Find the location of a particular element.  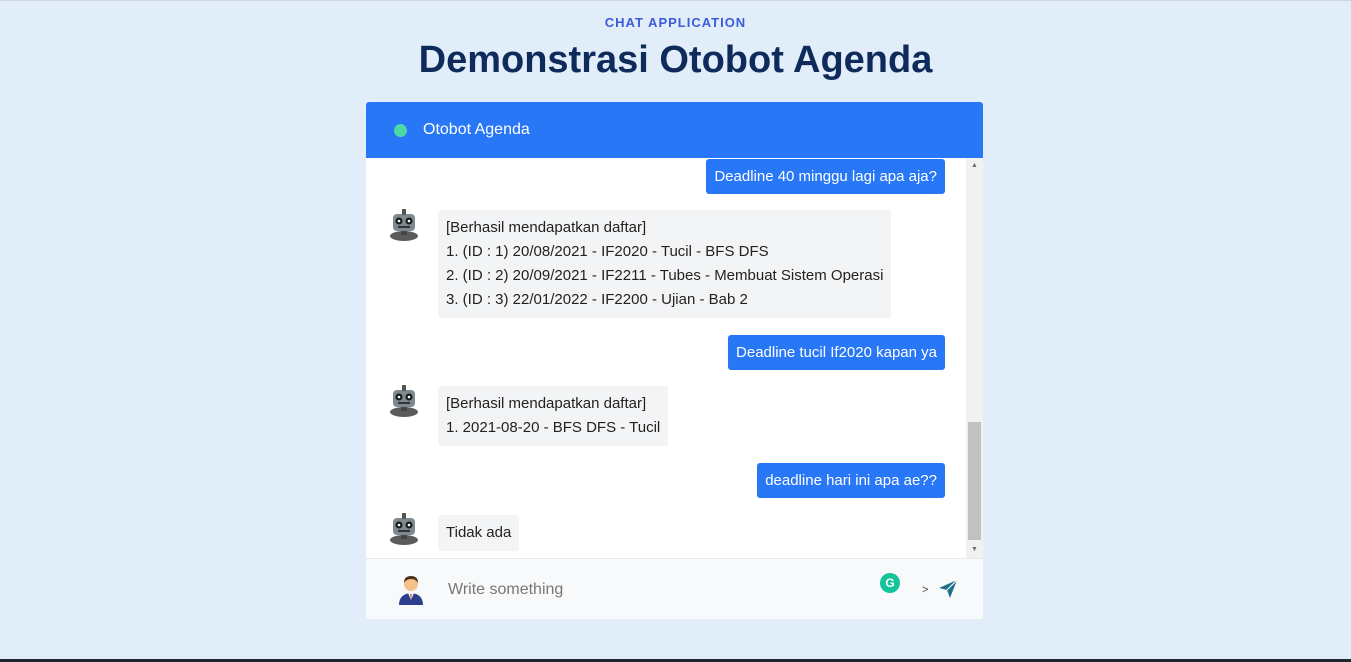

bot-message-line: 1. 2021-08-20 - BFS DFS - Tucil is located at coordinates (553, 427).